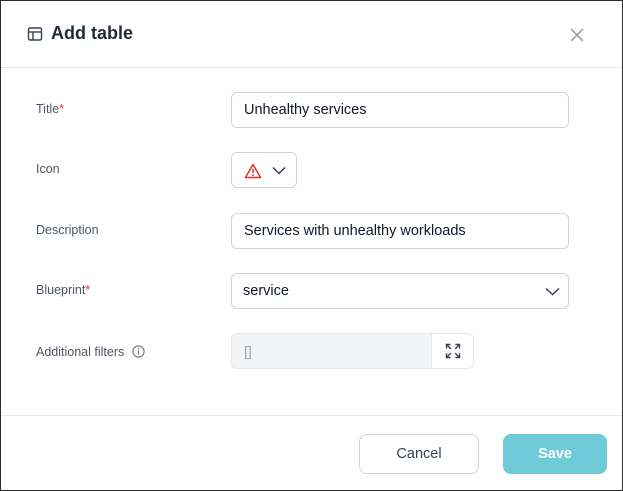  Describe the element at coordinates (48, 169) in the screenshot. I see `icon-label: Icon` at that location.